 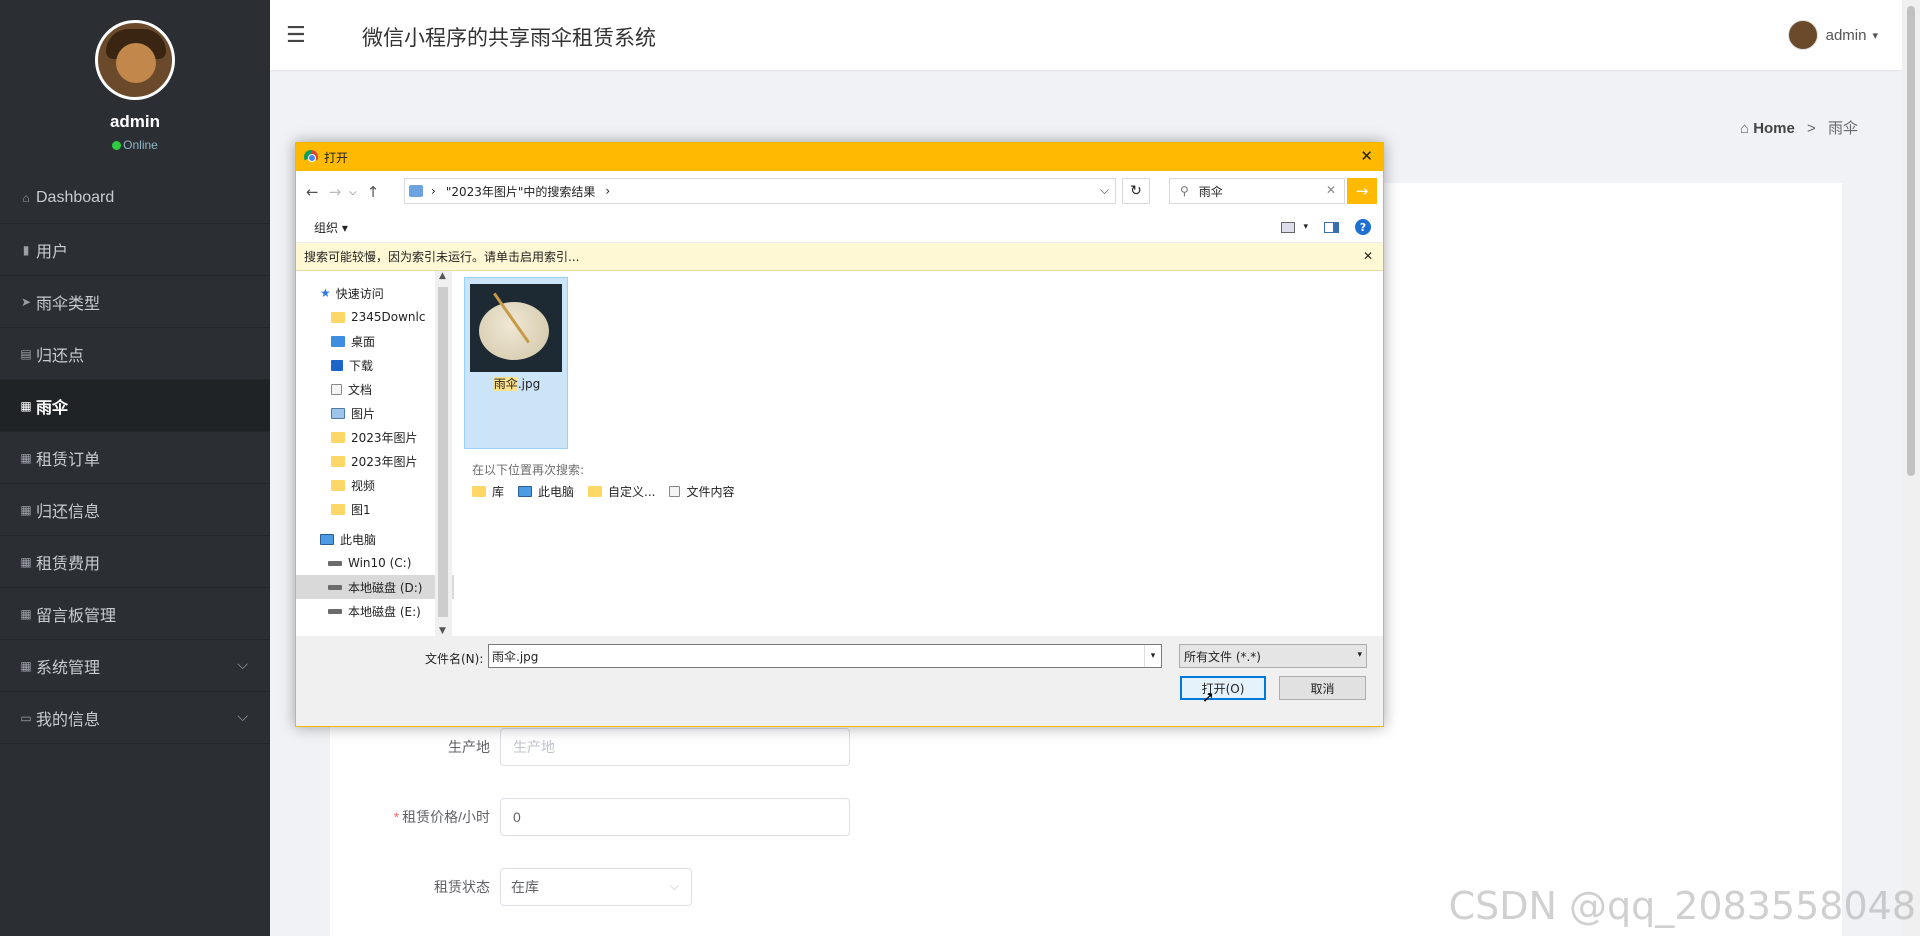 What do you see at coordinates (1104, 190) in the screenshot?
I see `chevron-down-icon: ⌵` at bounding box center [1104, 190].